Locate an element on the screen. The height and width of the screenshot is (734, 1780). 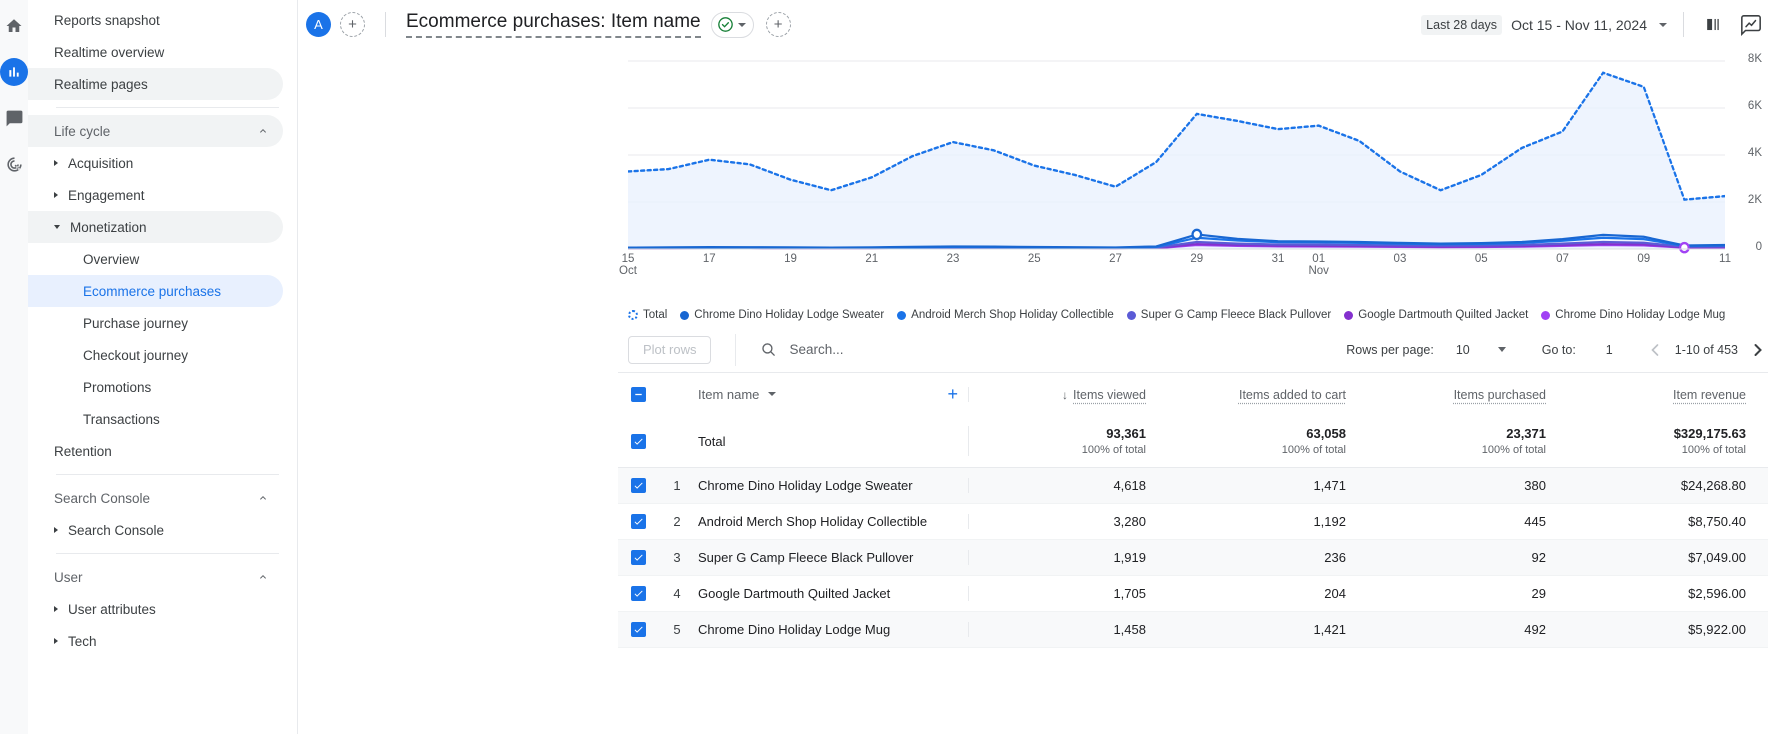
row-item-revenue: $2,596.00 is located at coordinates (1717, 593).